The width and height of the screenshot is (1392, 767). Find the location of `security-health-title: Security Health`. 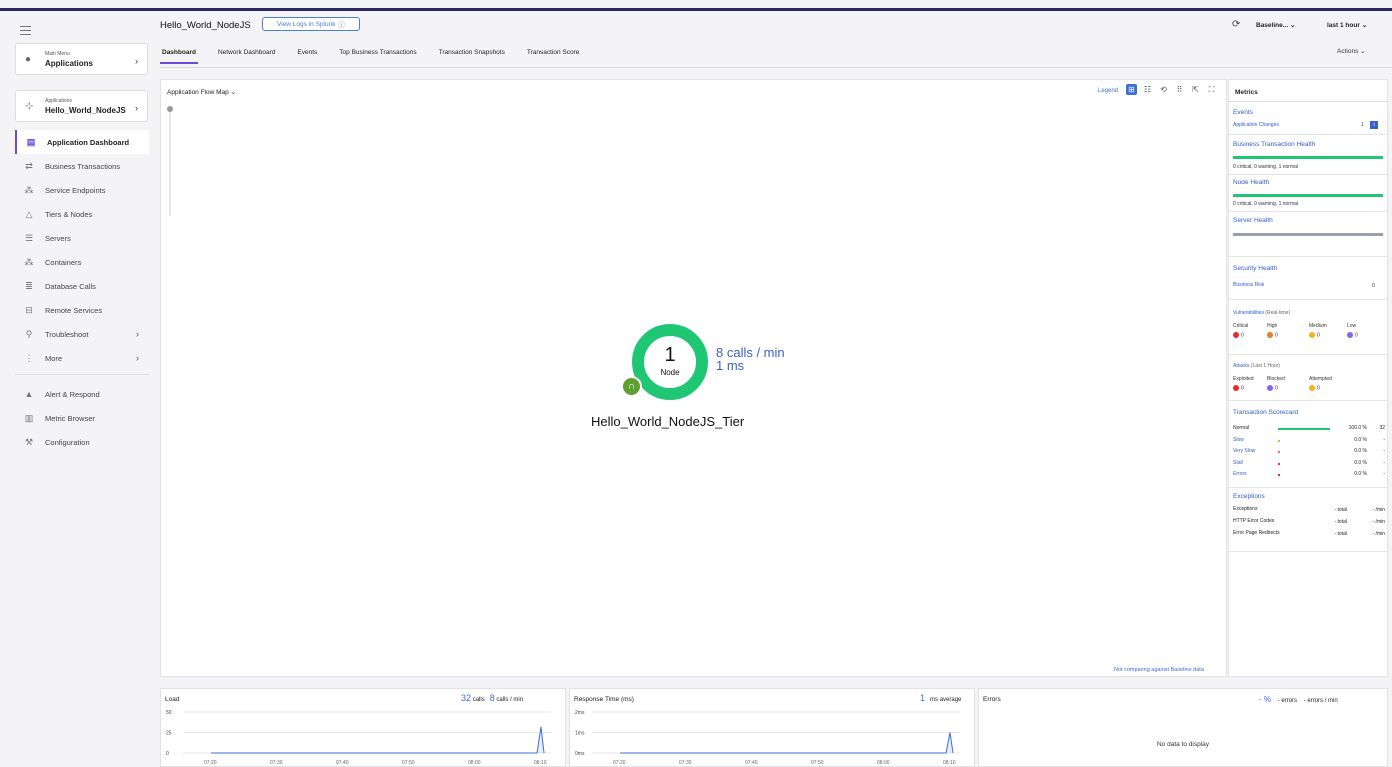

security-health-title: Security Health is located at coordinates (1255, 268).